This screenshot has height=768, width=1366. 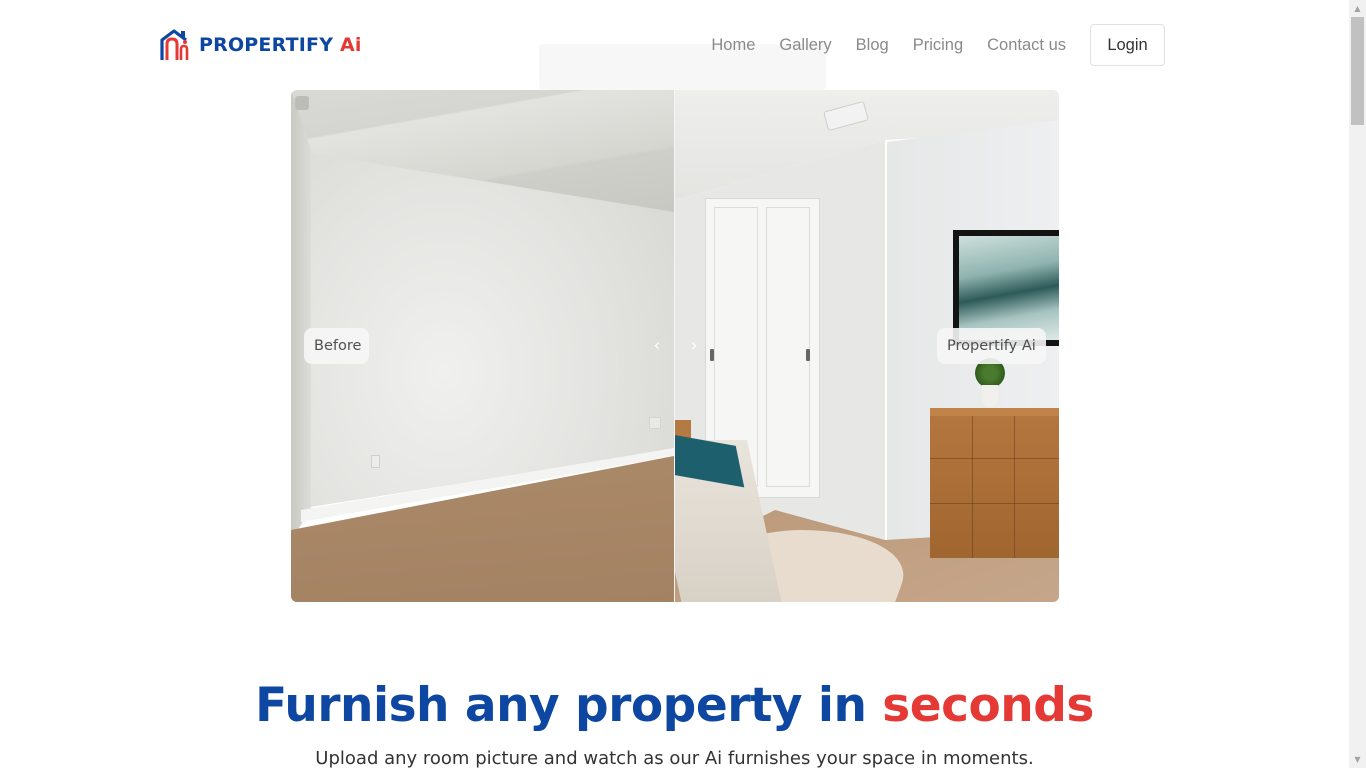 What do you see at coordinates (302, 103) in the screenshot?
I see `ceiling-fixture` at bounding box center [302, 103].